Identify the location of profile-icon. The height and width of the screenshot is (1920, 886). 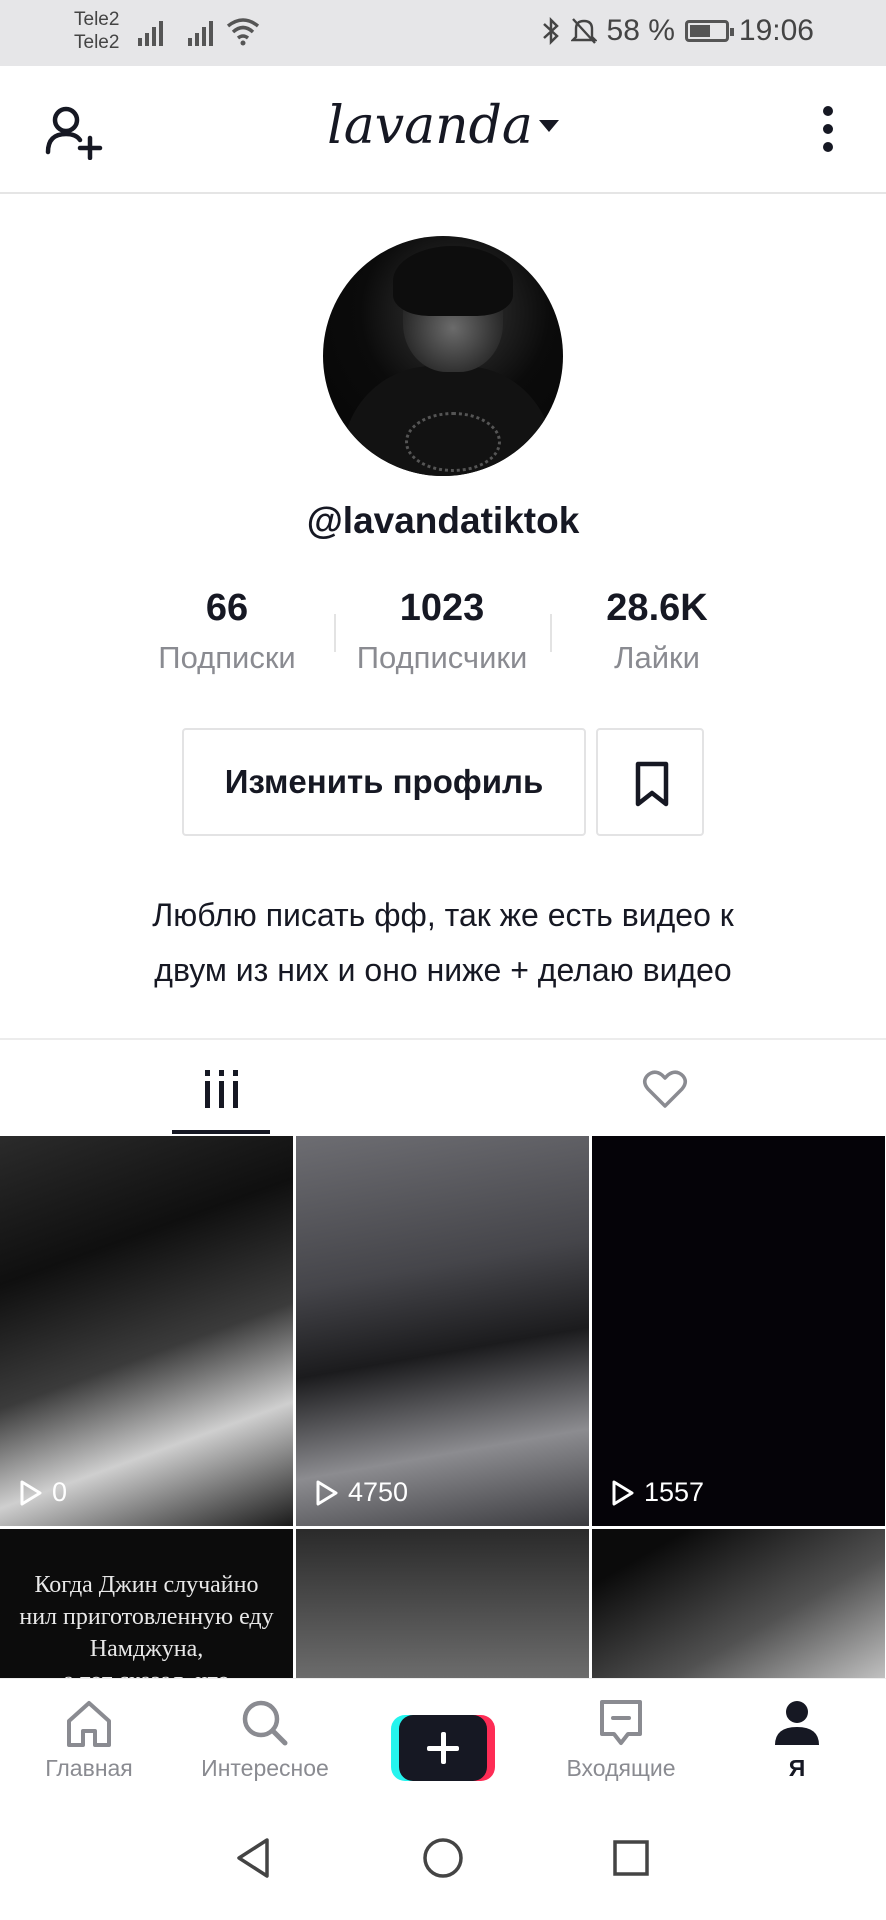
(797, 1723).